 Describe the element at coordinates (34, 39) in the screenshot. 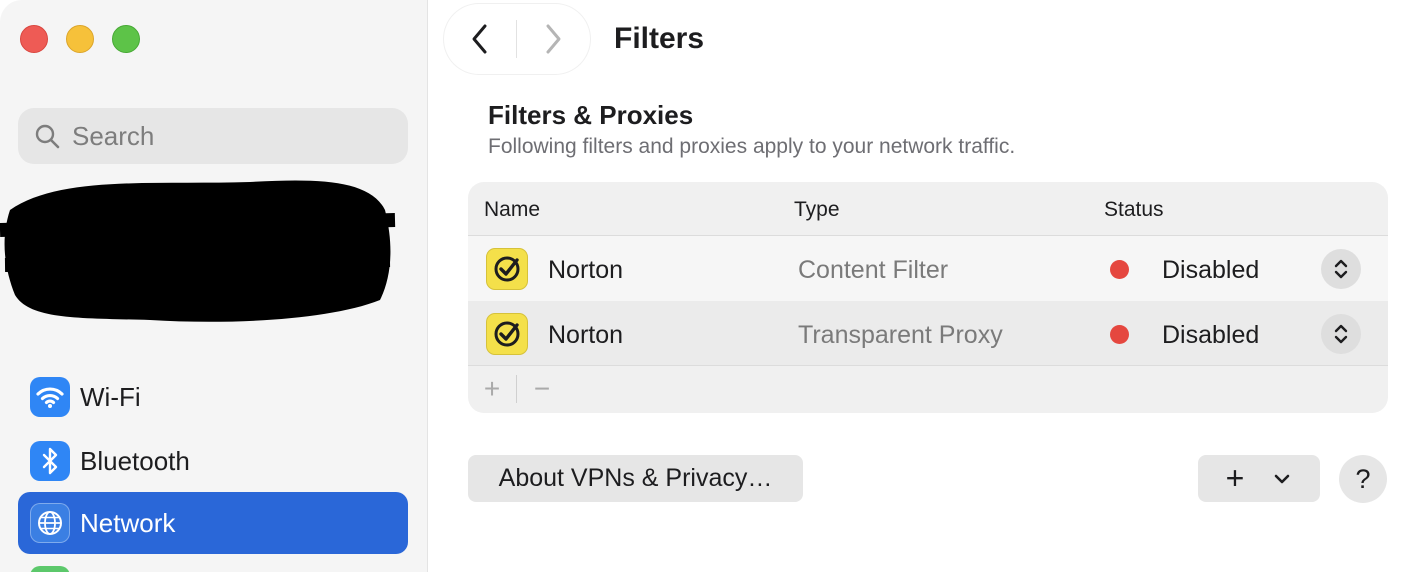

I see `close-window-button` at that location.